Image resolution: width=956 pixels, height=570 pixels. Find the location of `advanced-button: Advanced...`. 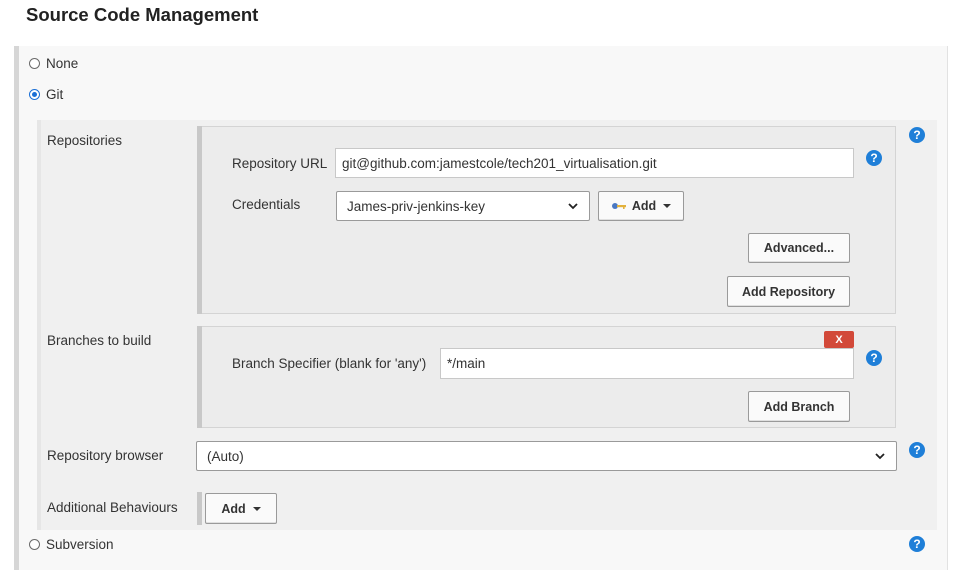

advanced-button: Advanced... is located at coordinates (799, 248).